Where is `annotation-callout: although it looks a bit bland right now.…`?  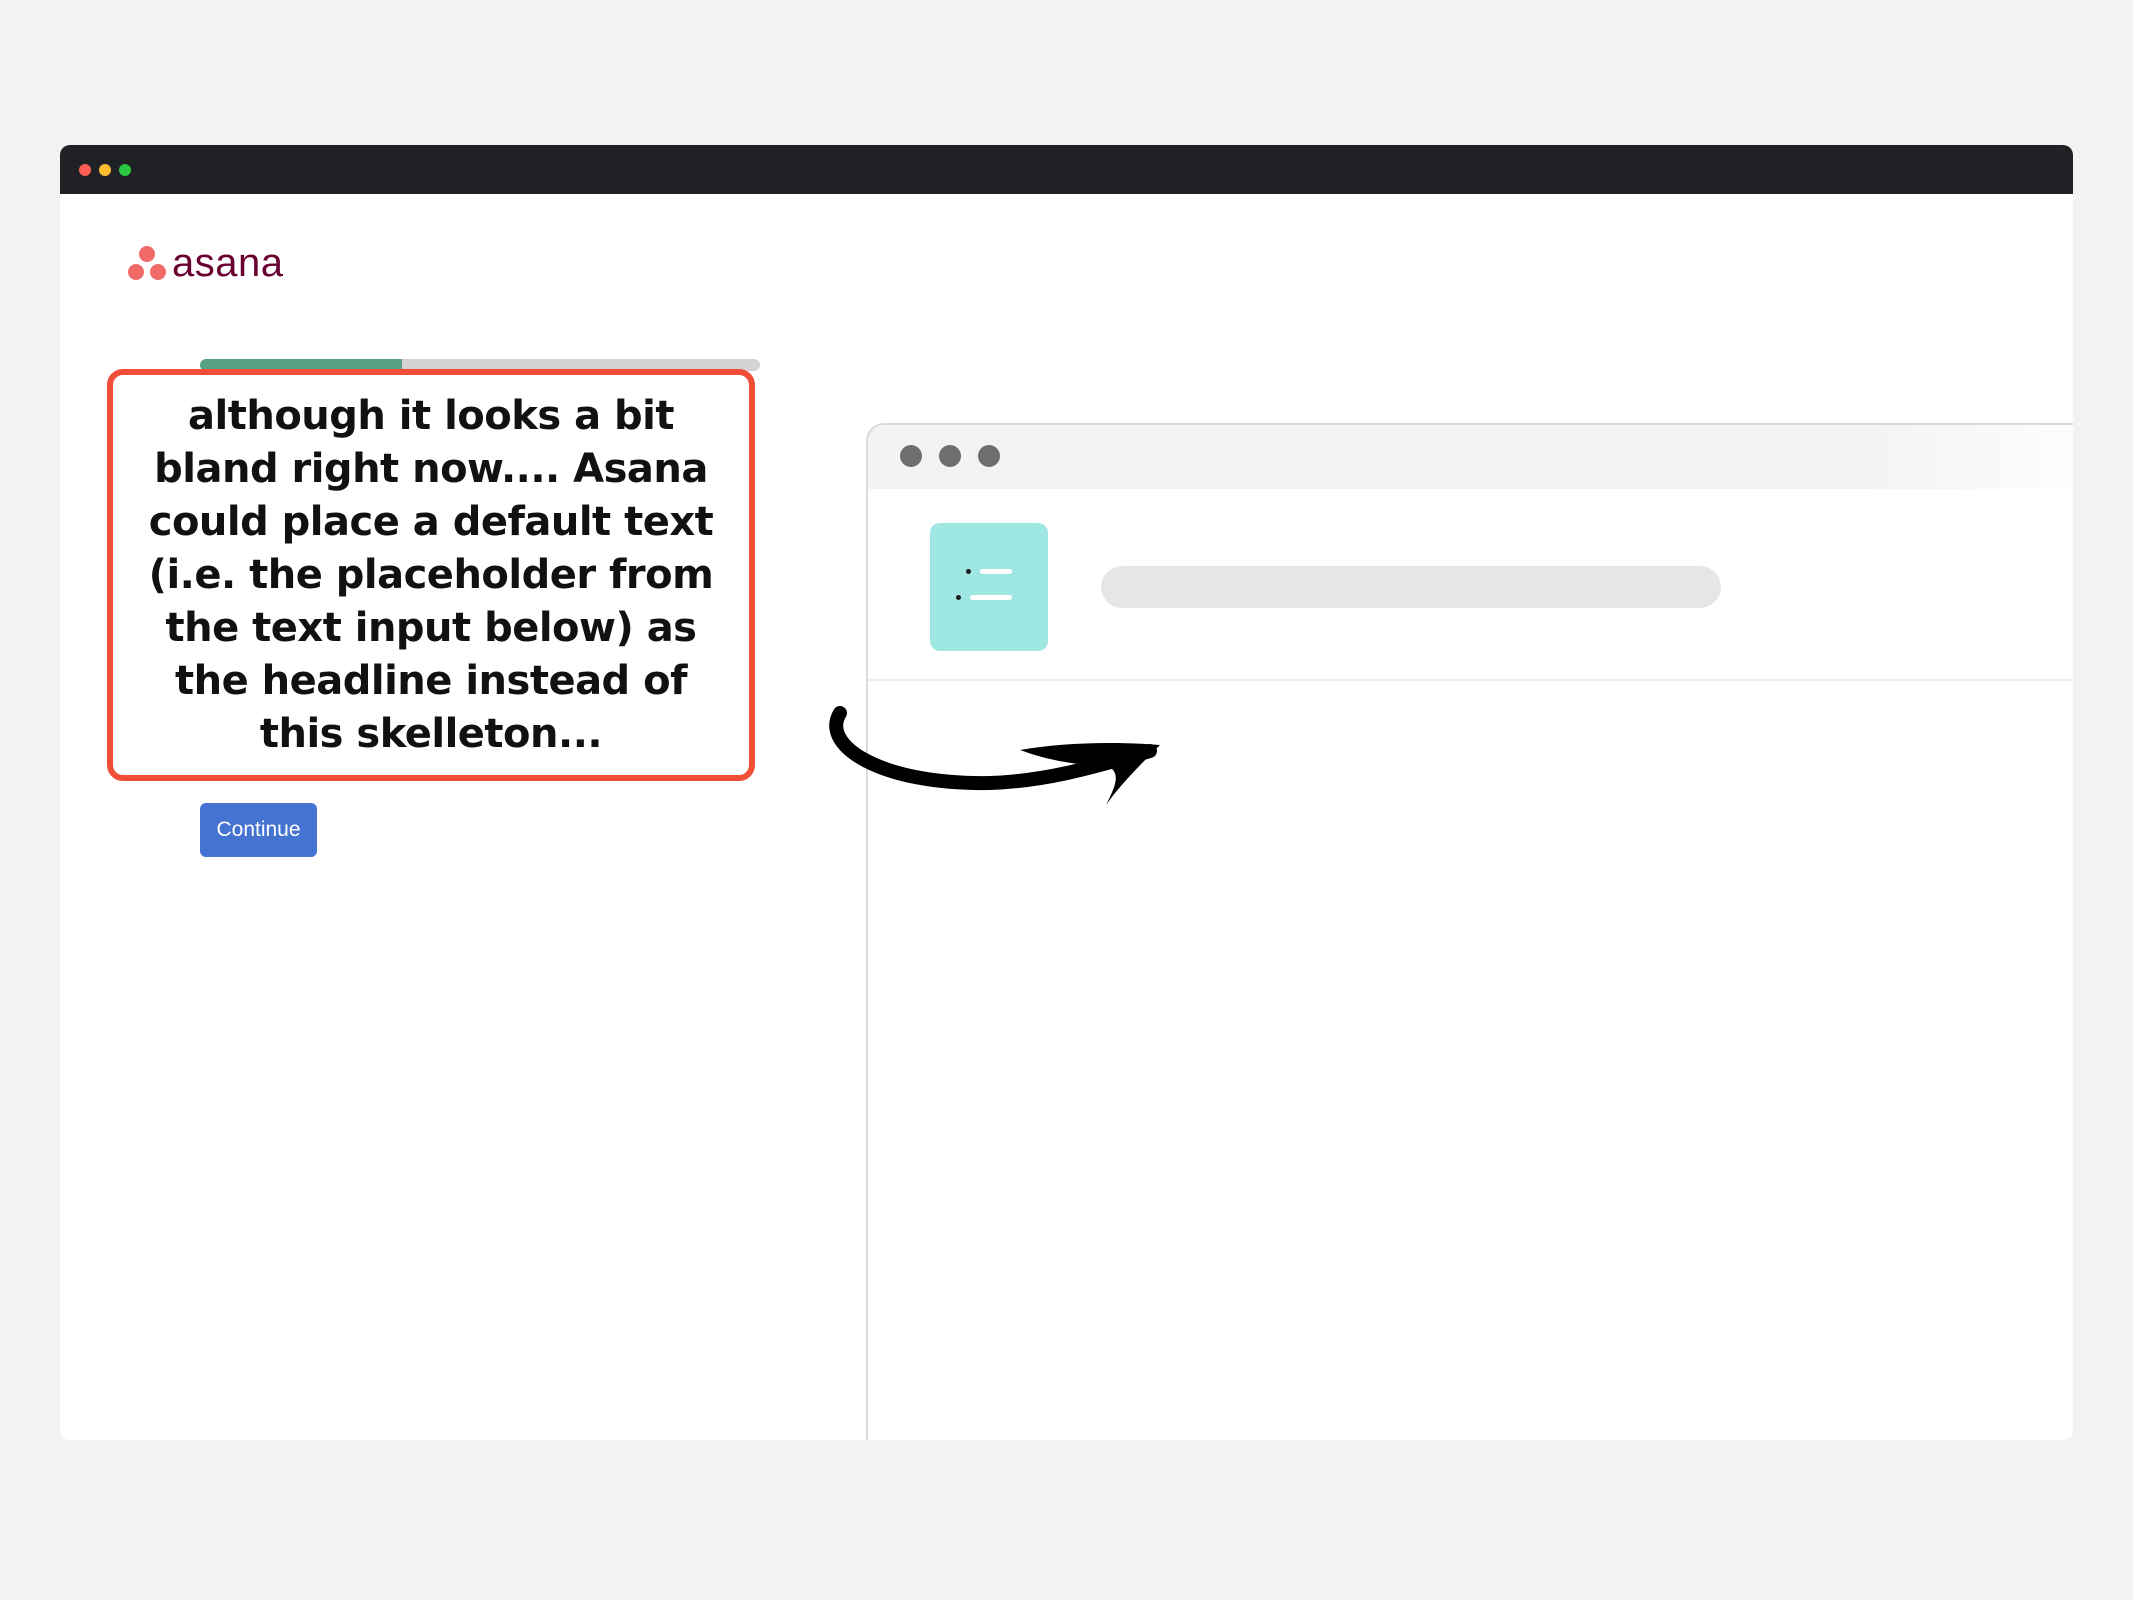 annotation-callout: although it looks a bit bland right now.… is located at coordinates (431, 575).